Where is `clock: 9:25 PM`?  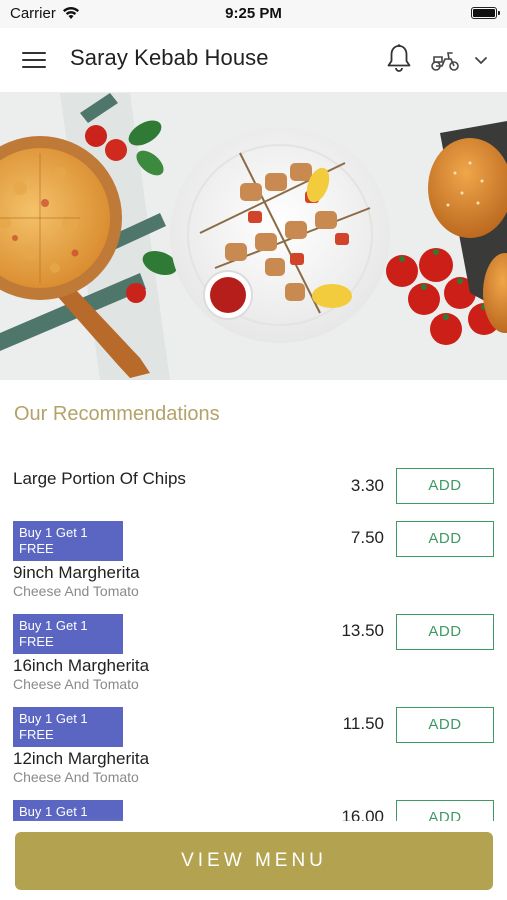
clock: 9:25 PM is located at coordinates (253, 13).